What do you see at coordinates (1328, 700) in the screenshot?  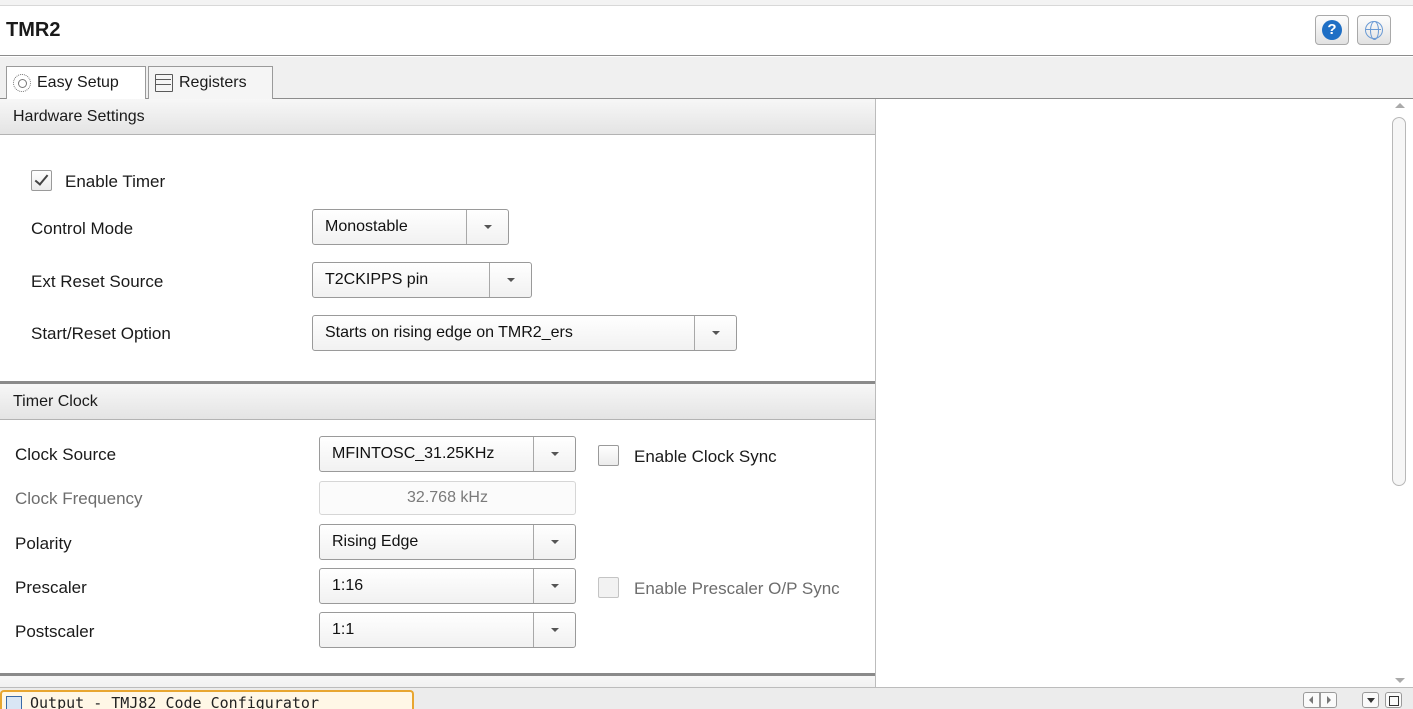 I see `scroll-tabs-right-button` at bounding box center [1328, 700].